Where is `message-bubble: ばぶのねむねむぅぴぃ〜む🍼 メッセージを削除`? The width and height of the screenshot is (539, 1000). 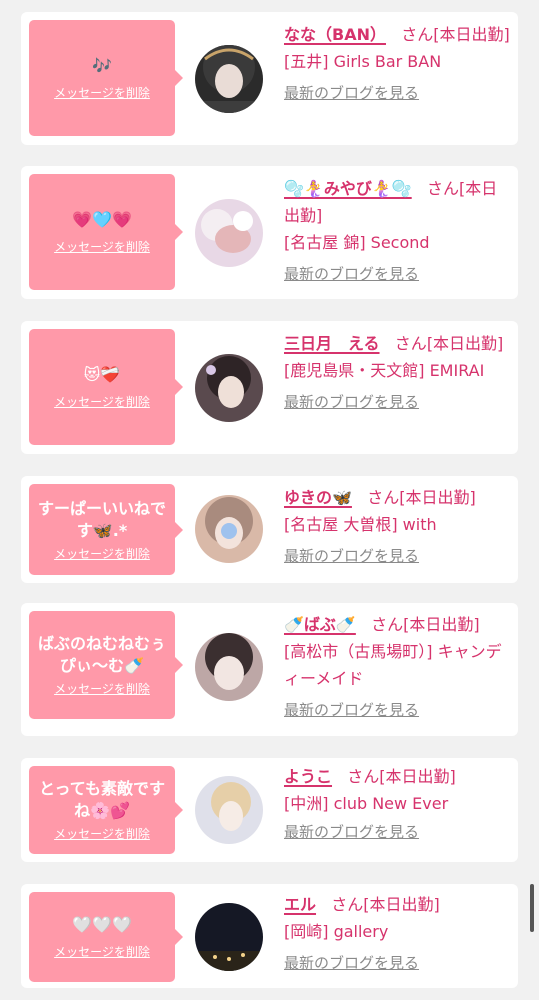 message-bubble: ばぶのねむねむぅぴぃ〜む🍼 メッセージを削除 is located at coordinates (106, 665).